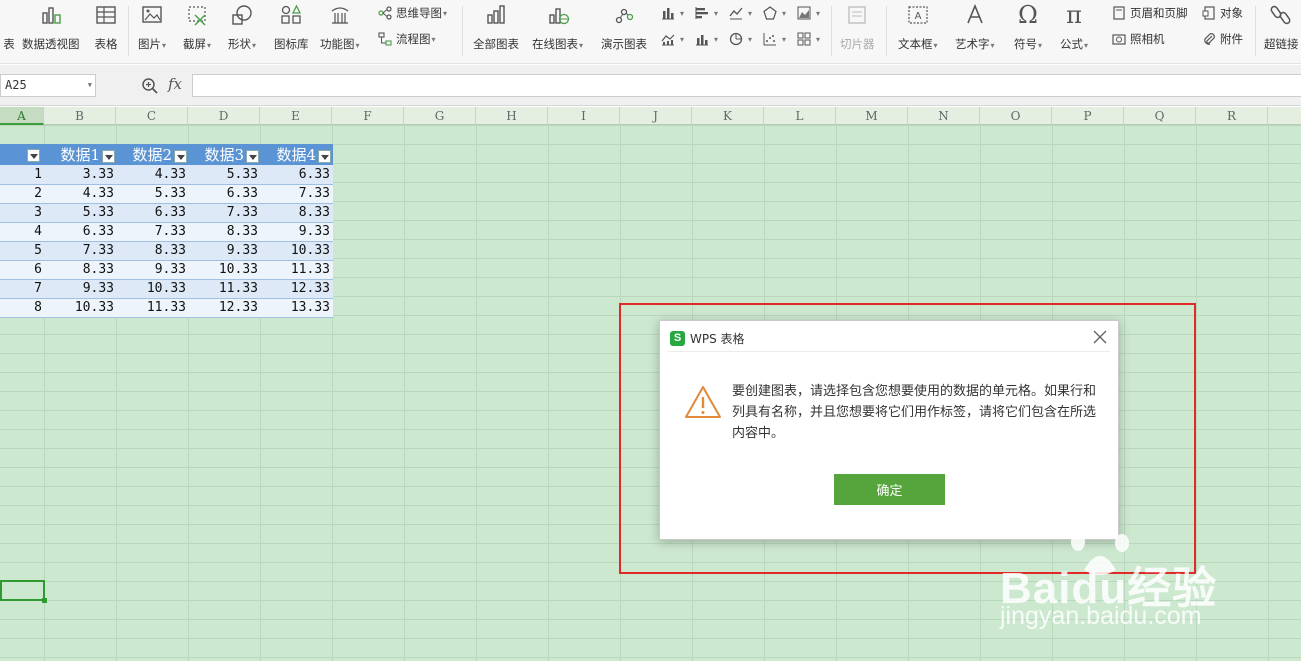  I want to click on table-cell: 13.33, so click(297, 308).